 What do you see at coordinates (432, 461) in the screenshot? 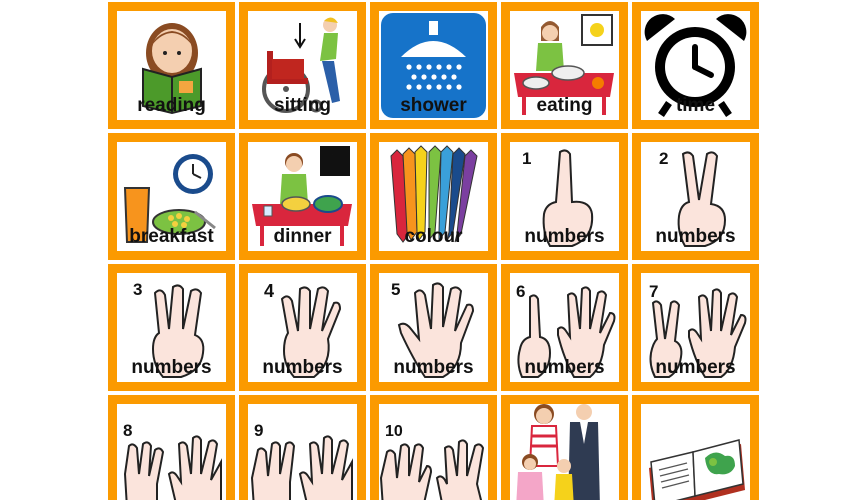
I see `hand-ten-icon: 10` at bounding box center [432, 461].